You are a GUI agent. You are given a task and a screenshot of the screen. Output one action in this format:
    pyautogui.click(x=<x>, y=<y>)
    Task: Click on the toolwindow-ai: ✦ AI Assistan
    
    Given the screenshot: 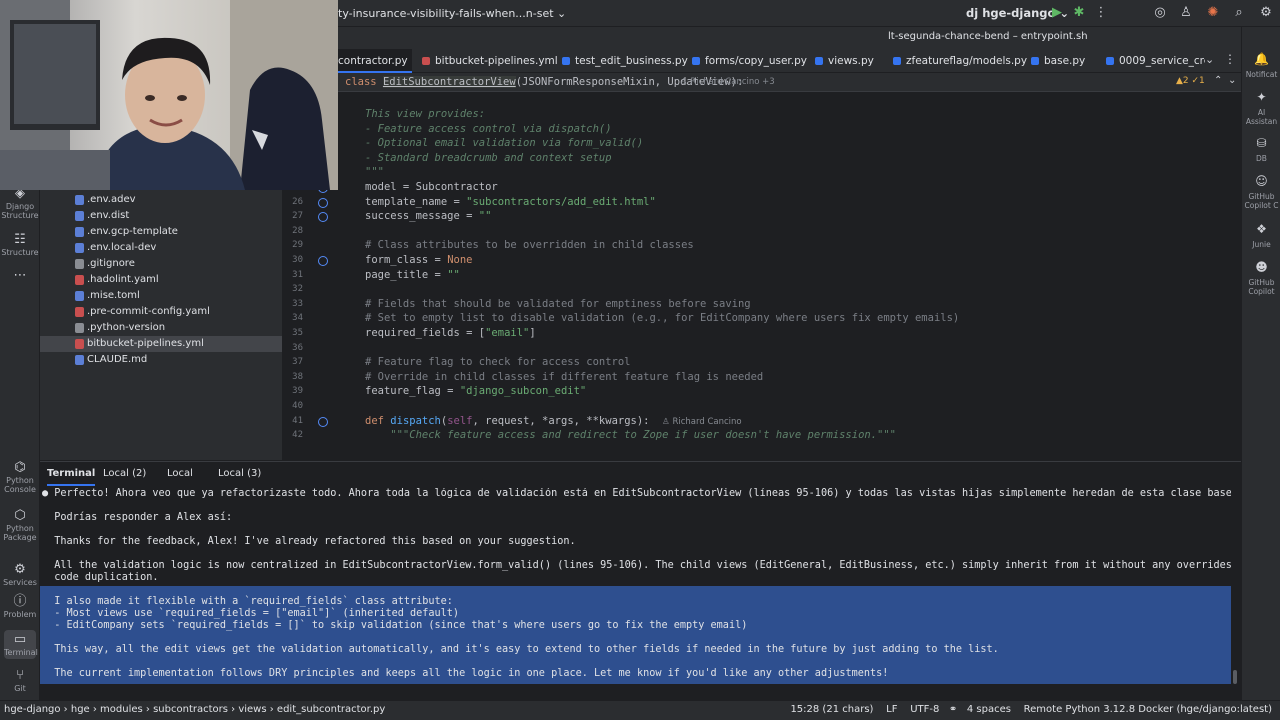 What is the action you would take?
    pyautogui.click(x=1261, y=108)
    